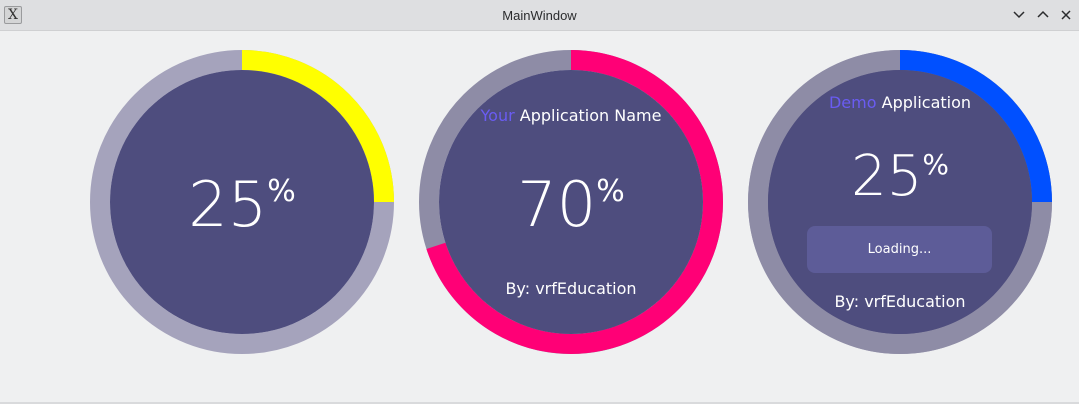 The height and width of the screenshot is (404, 1079). Describe the element at coordinates (281, 191) in the screenshot. I see `gauge-1-unit: %` at that location.